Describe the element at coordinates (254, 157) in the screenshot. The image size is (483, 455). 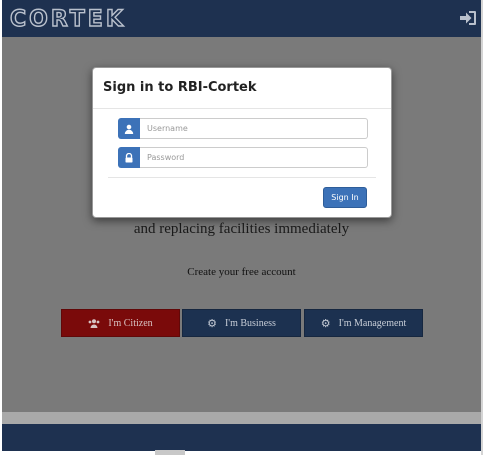
I see `password-input` at that location.